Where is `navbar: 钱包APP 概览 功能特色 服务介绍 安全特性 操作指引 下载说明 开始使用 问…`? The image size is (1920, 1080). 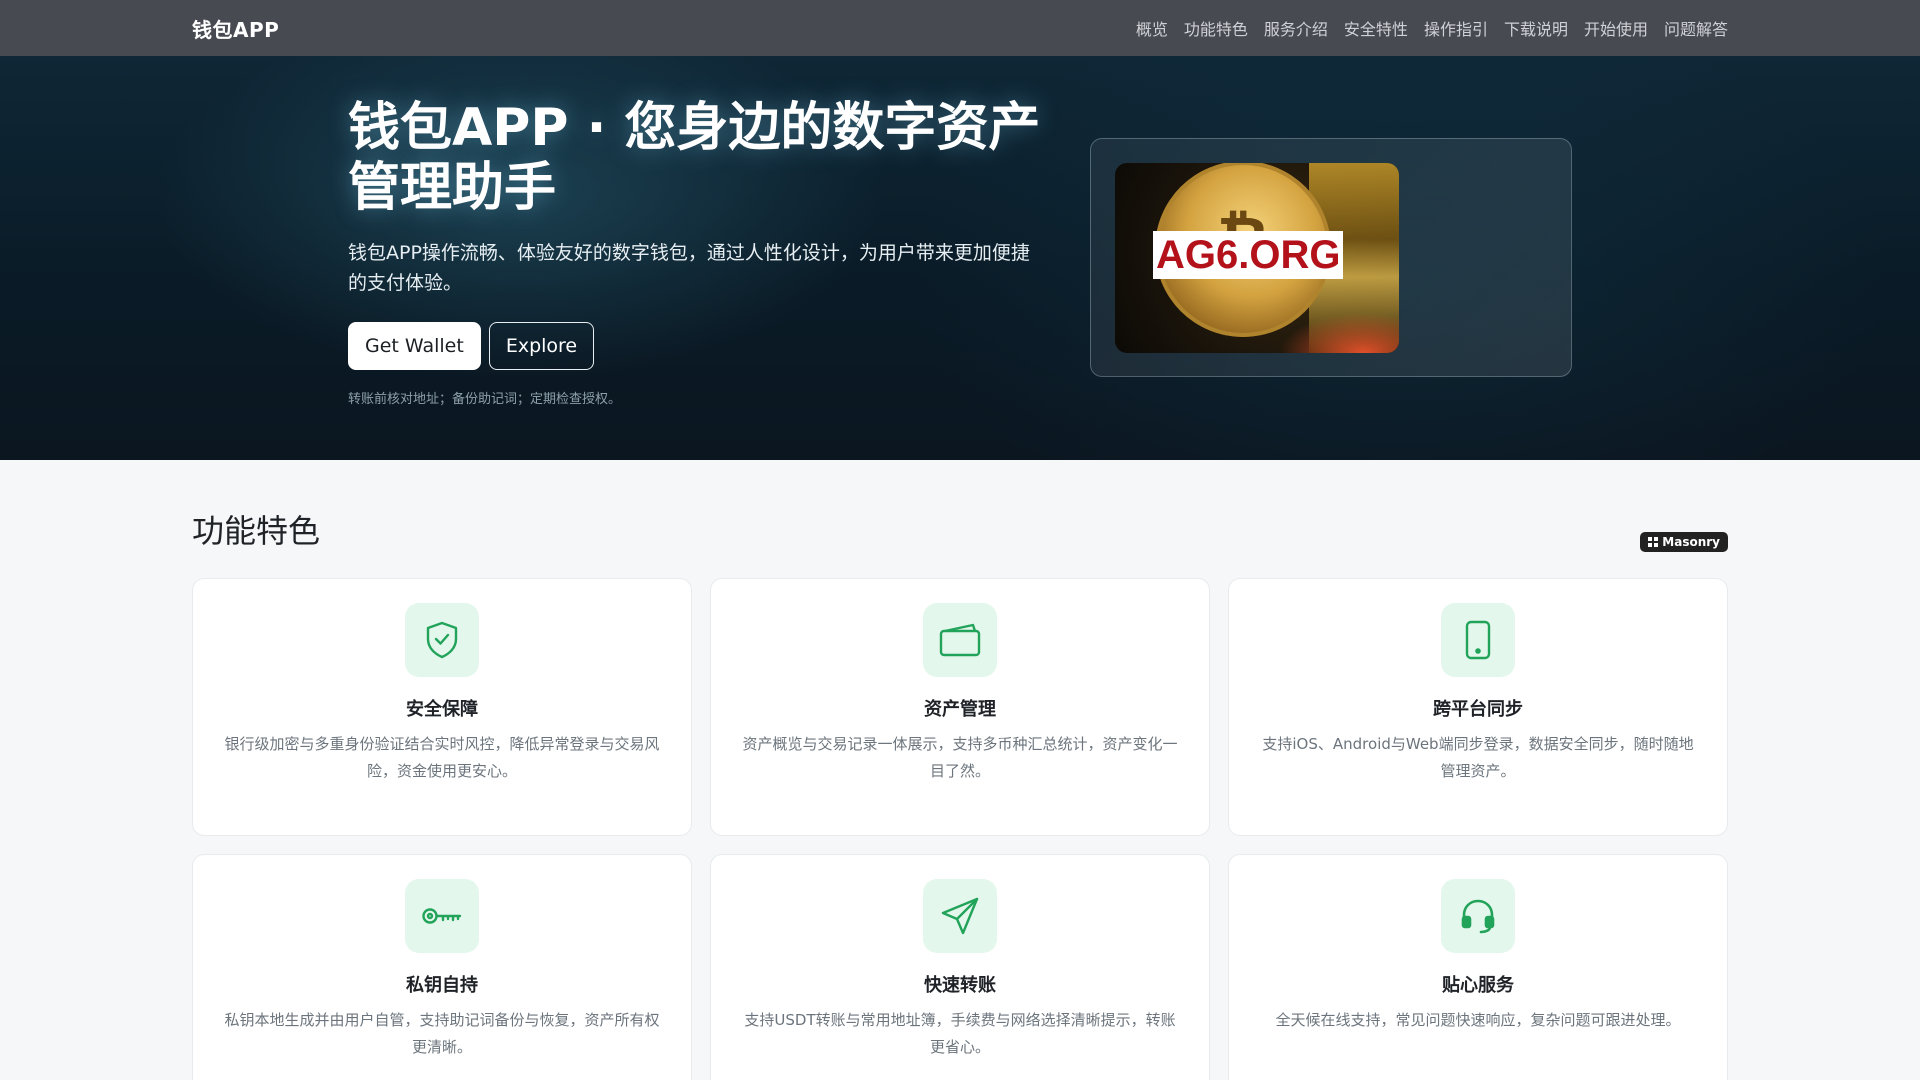 navbar: 钱包APP 概览 功能特色 服务介绍 安全特性 操作指引 下载说明 开始使用 问… is located at coordinates (960, 28).